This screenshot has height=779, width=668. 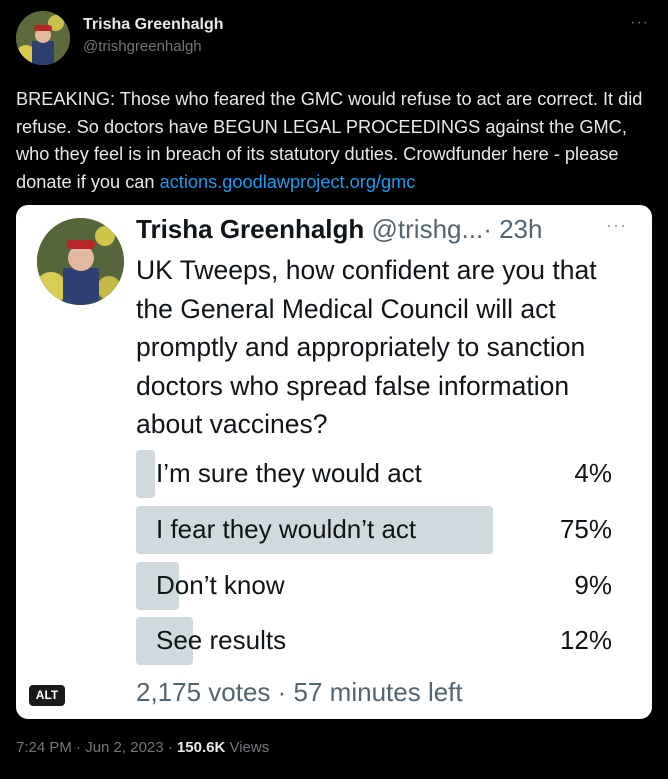 What do you see at coordinates (80, 261) in the screenshot?
I see `quoted-avatar` at bounding box center [80, 261].